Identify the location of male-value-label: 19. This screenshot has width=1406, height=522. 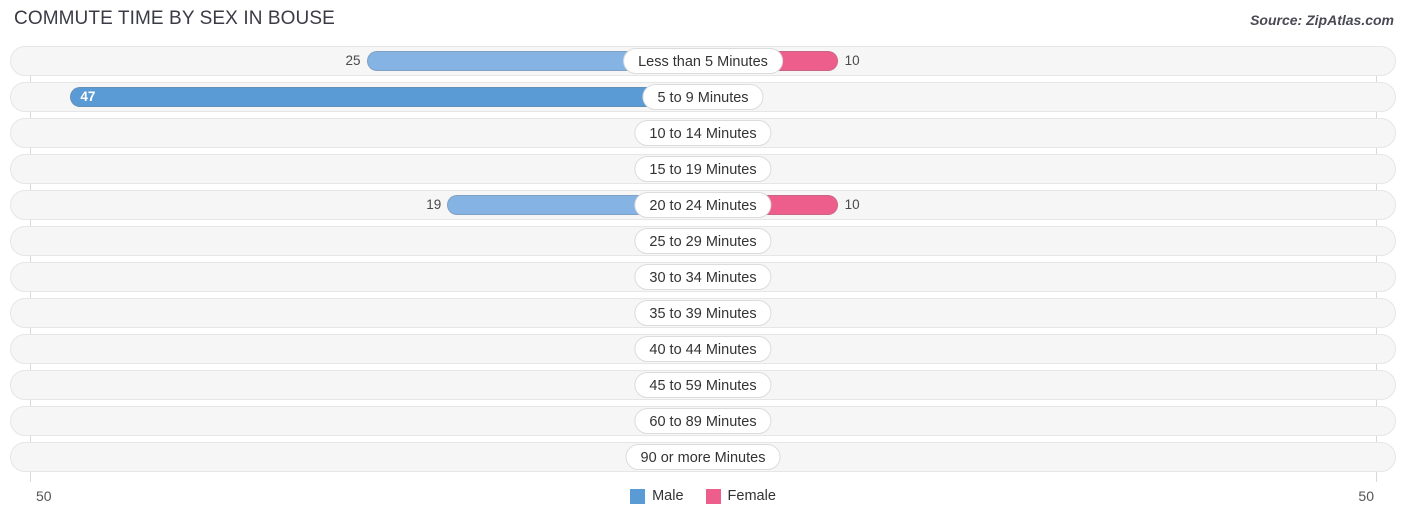
(434, 204).